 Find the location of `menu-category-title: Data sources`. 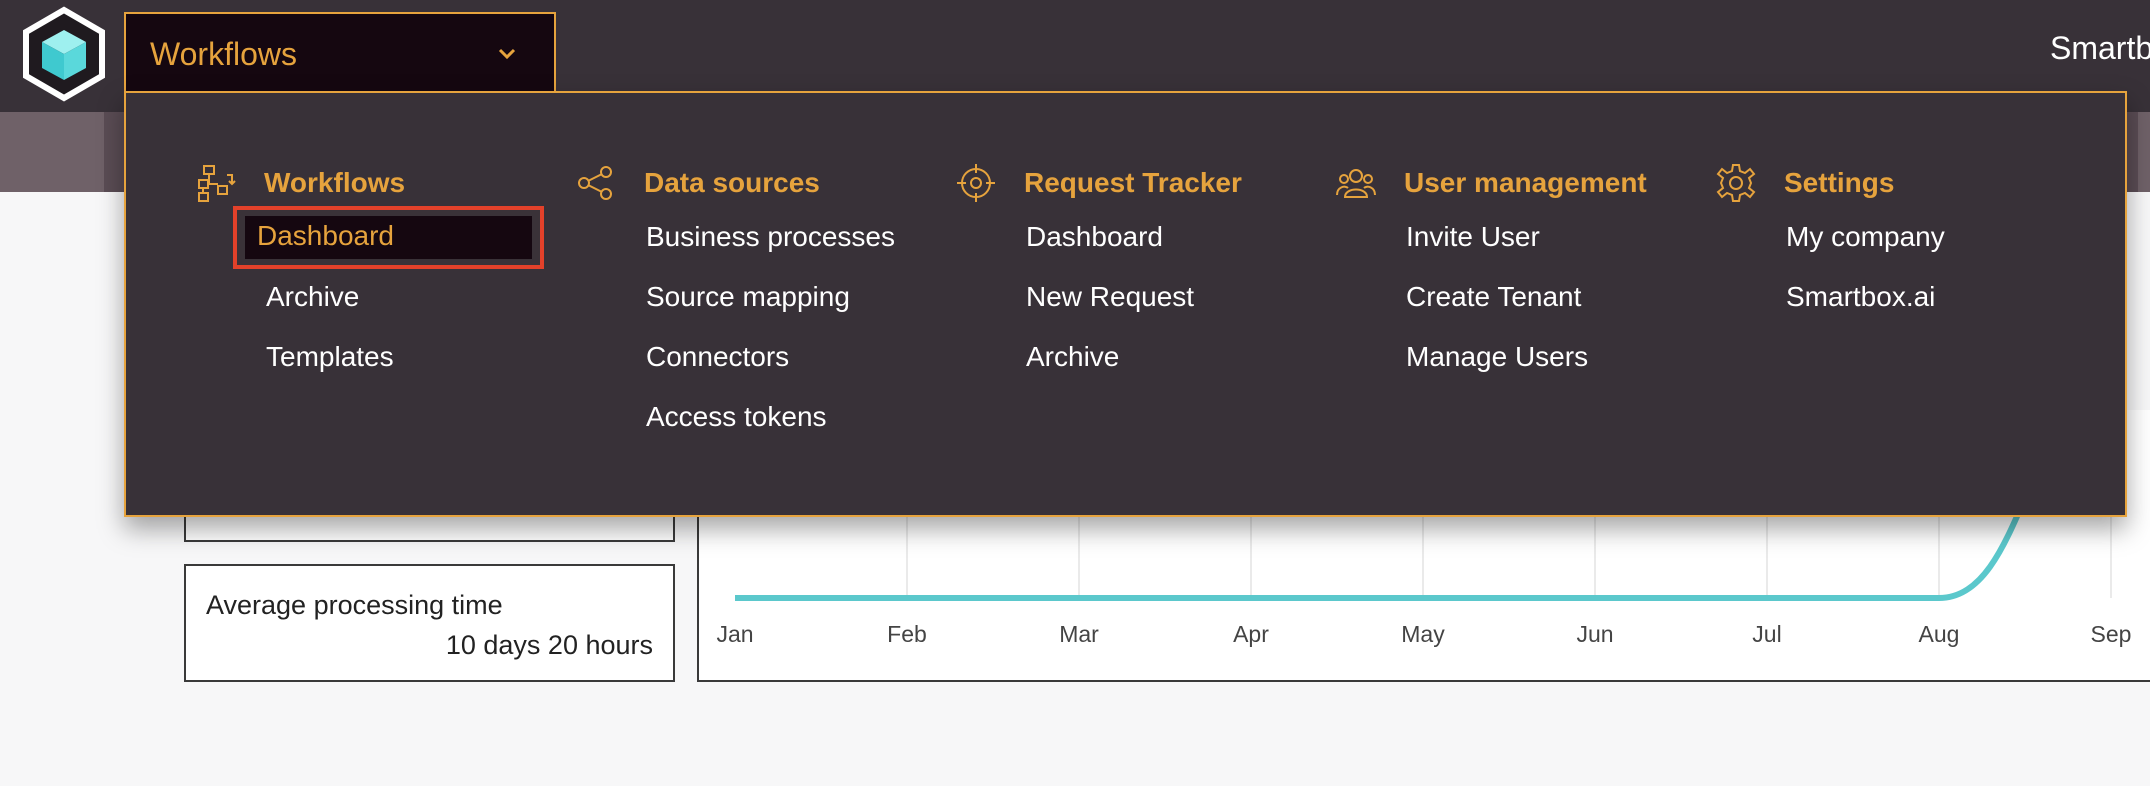

menu-category-title: Data sources is located at coordinates (732, 182).